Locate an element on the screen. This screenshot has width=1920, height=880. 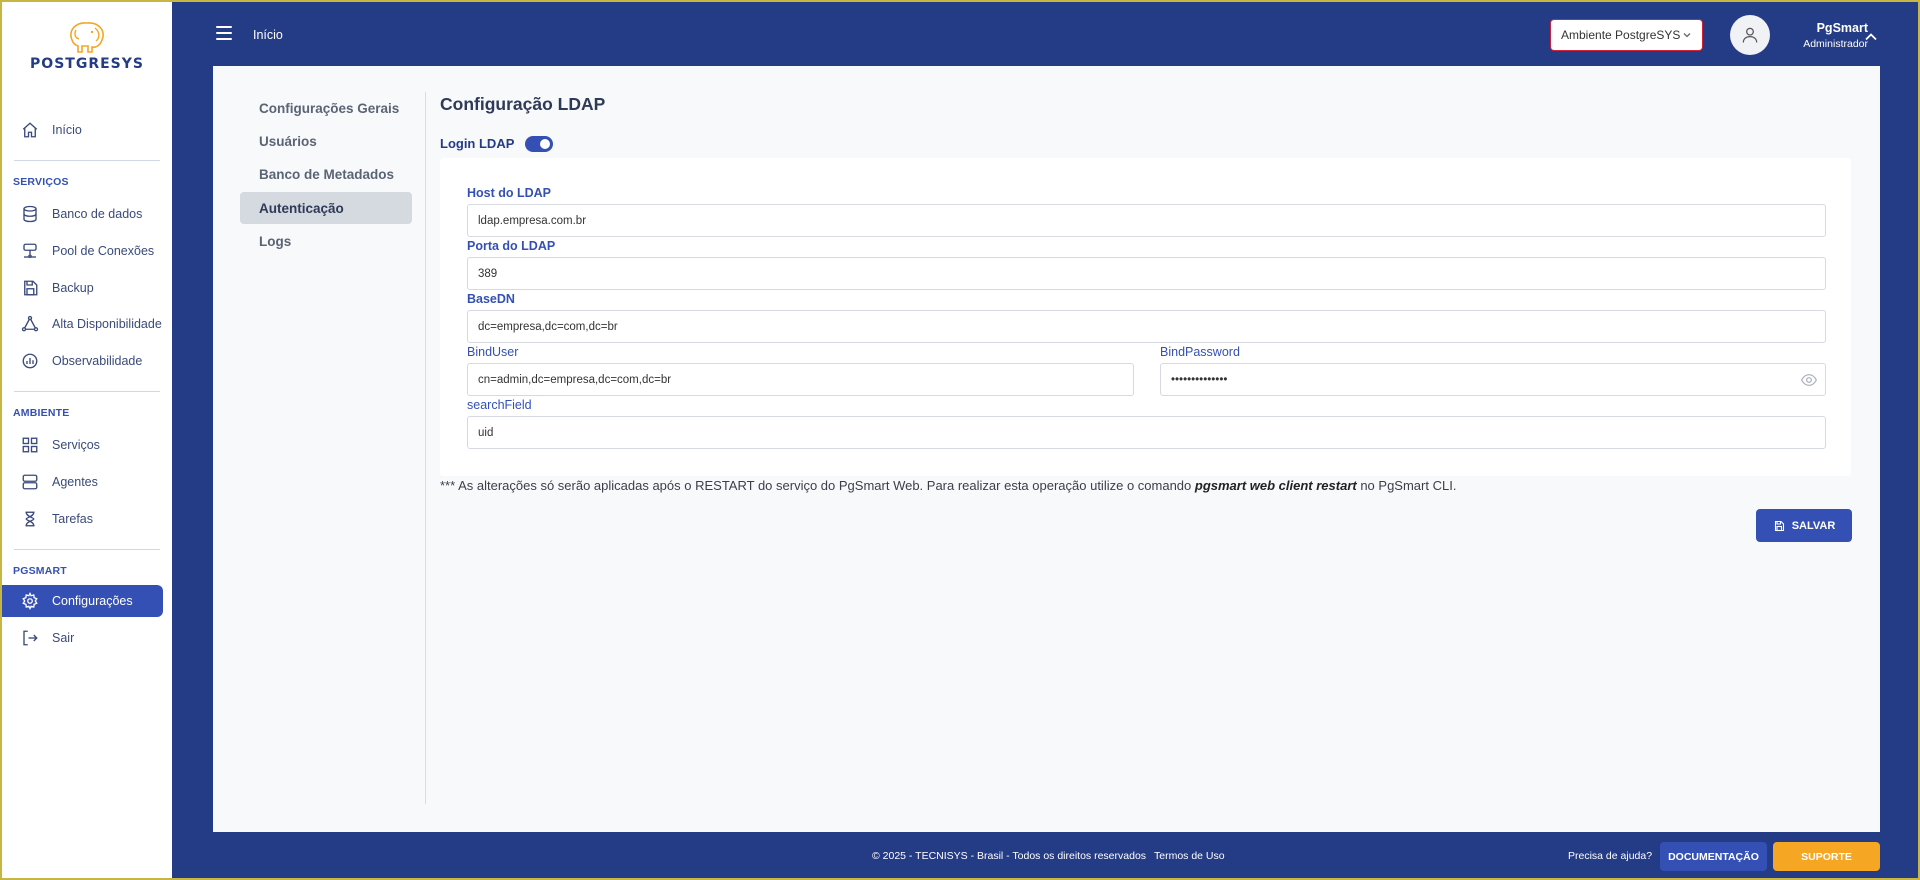
notice-suffix: no PgSmart CLI. is located at coordinates (1406, 485).